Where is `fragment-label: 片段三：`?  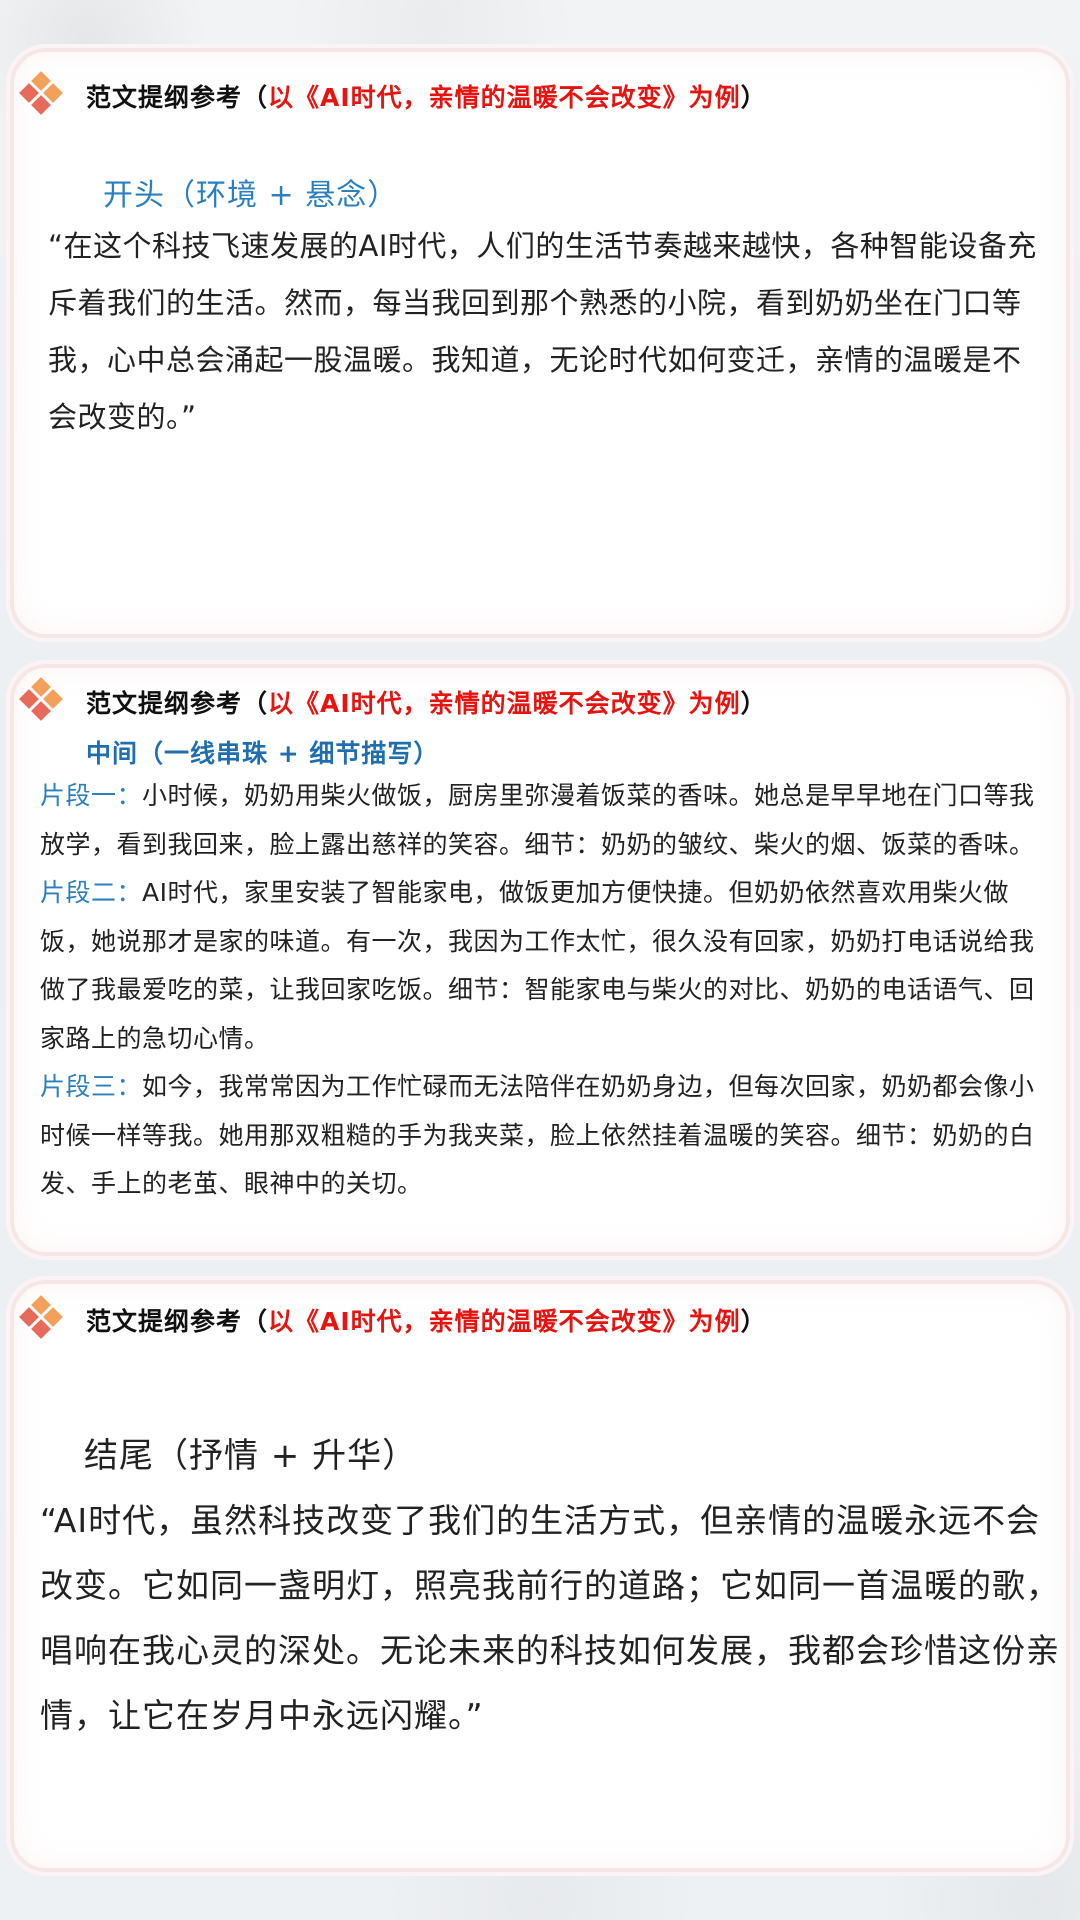
fragment-label: 片段三： is located at coordinates (91, 1086).